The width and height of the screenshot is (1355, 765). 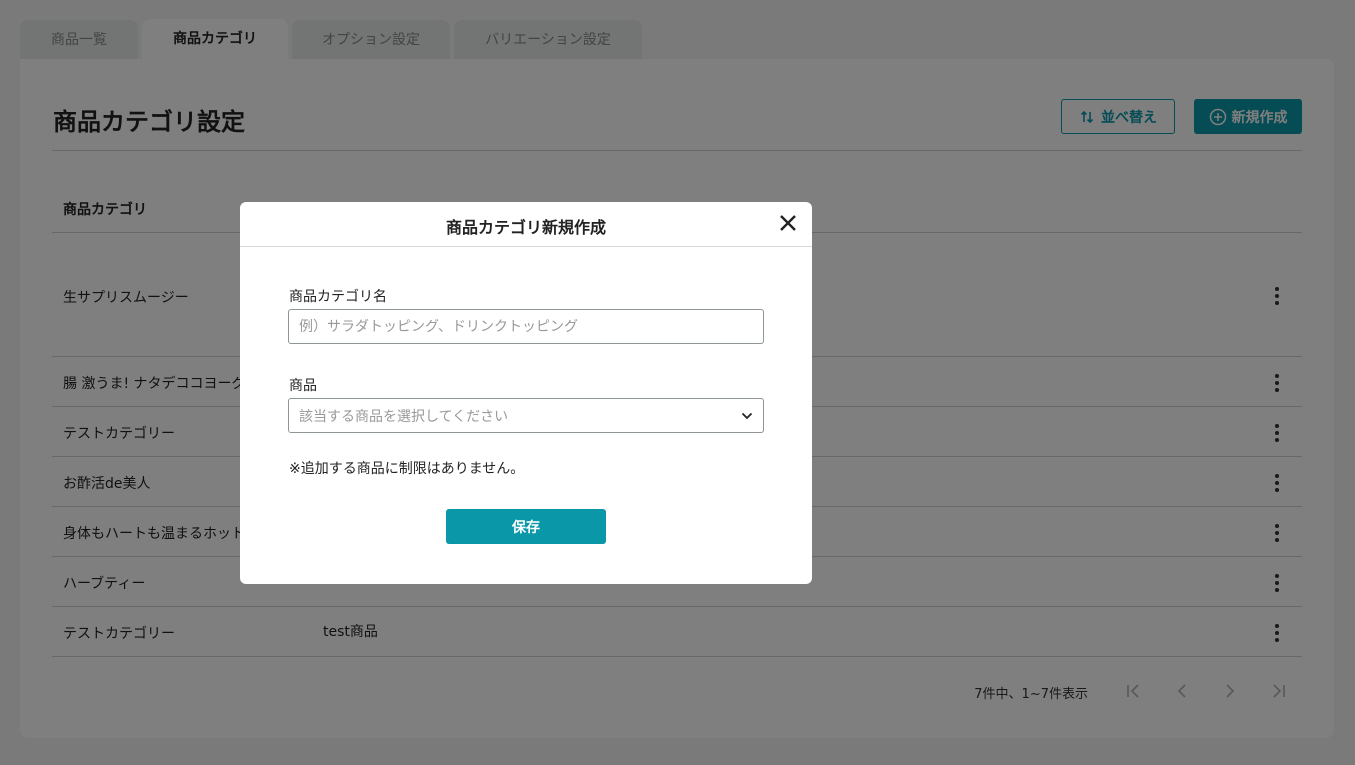 What do you see at coordinates (747, 415) in the screenshot?
I see `chevron-down-icon` at bounding box center [747, 415].